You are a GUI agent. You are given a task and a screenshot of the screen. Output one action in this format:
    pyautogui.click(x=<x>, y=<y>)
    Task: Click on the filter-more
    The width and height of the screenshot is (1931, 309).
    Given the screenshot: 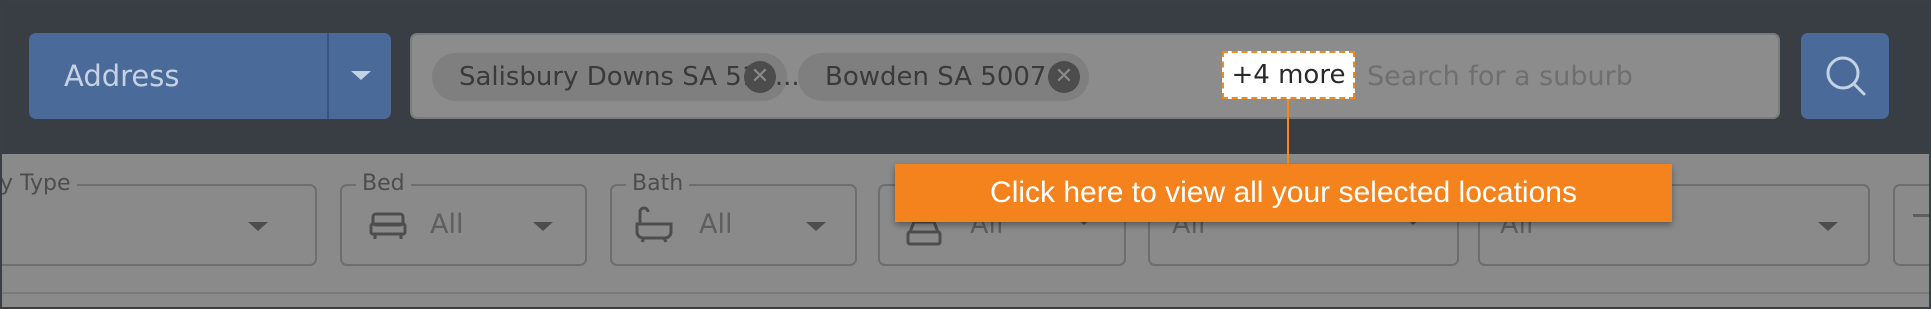 What is the action you would take?
    pyautogui.click(x=1911, y=225)
    